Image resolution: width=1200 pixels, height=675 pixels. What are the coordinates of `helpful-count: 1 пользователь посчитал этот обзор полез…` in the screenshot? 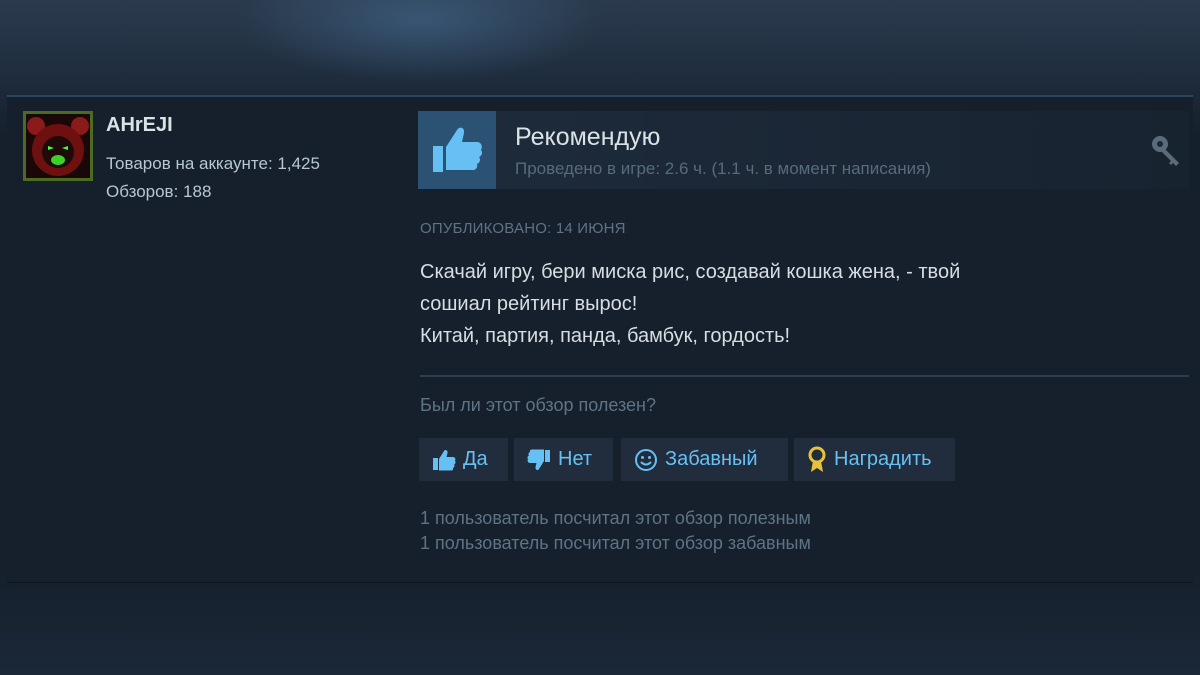 It's located at (615, 518).